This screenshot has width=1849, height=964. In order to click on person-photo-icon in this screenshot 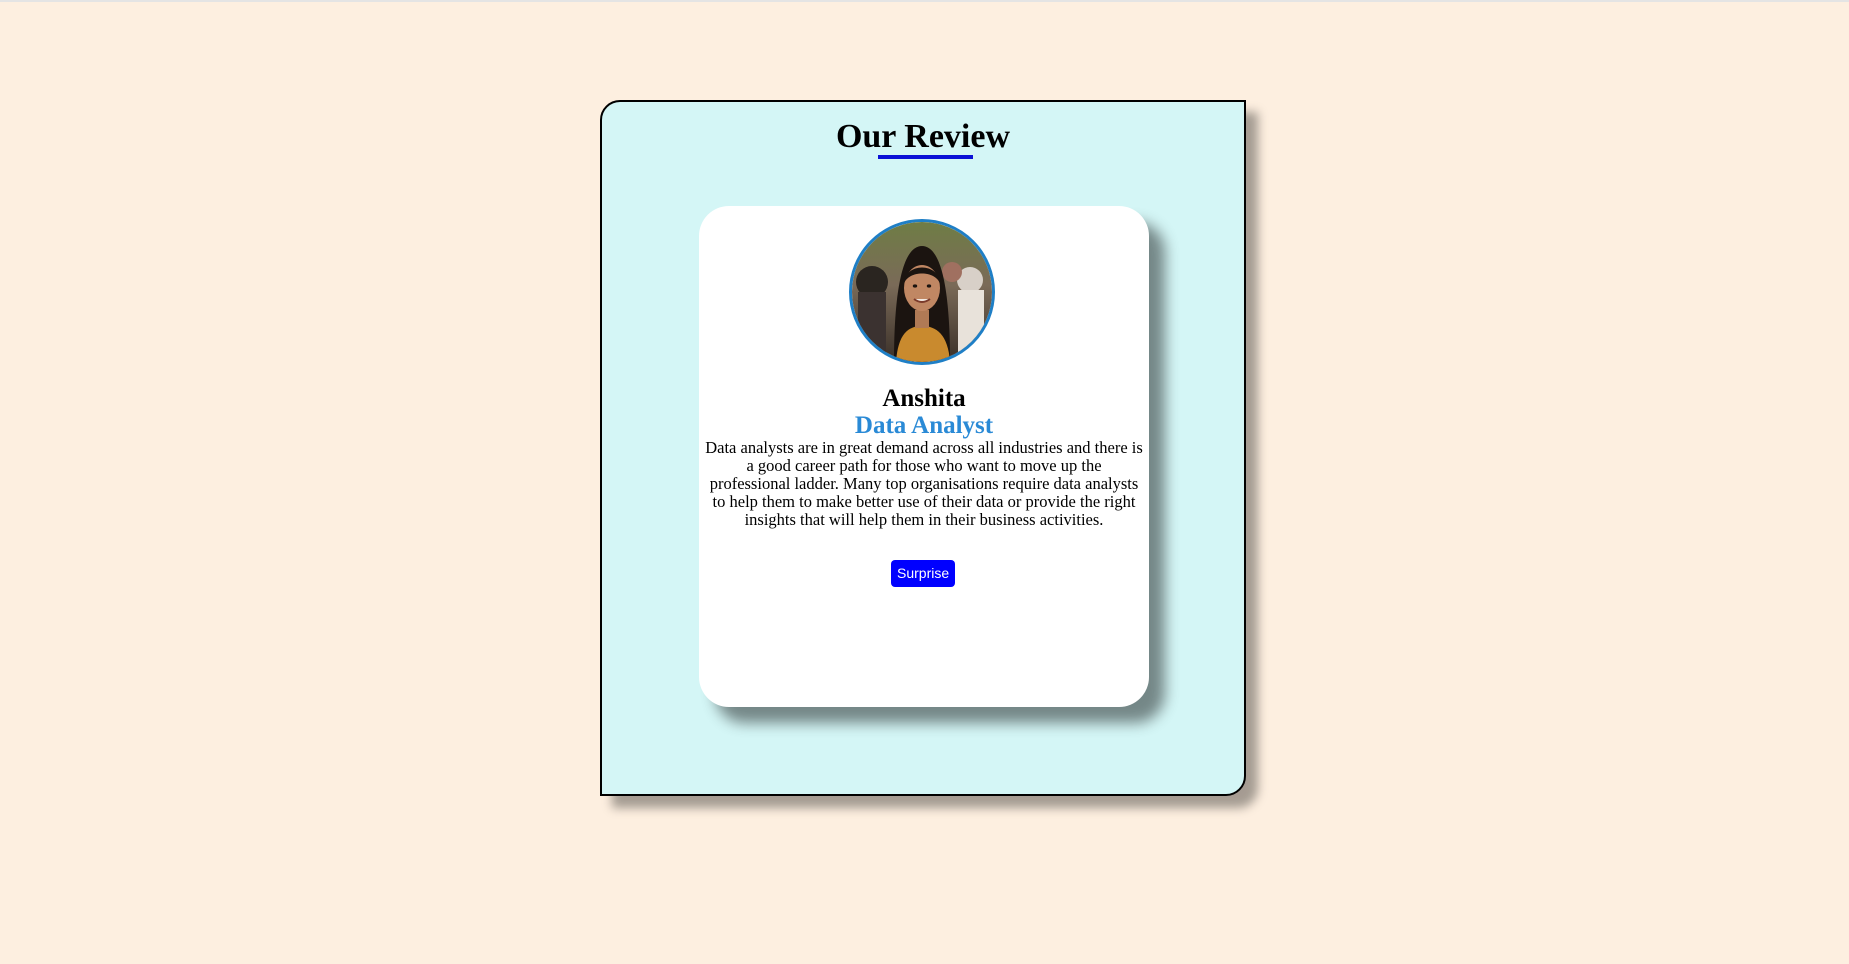, I will do `click(922, 292)`.